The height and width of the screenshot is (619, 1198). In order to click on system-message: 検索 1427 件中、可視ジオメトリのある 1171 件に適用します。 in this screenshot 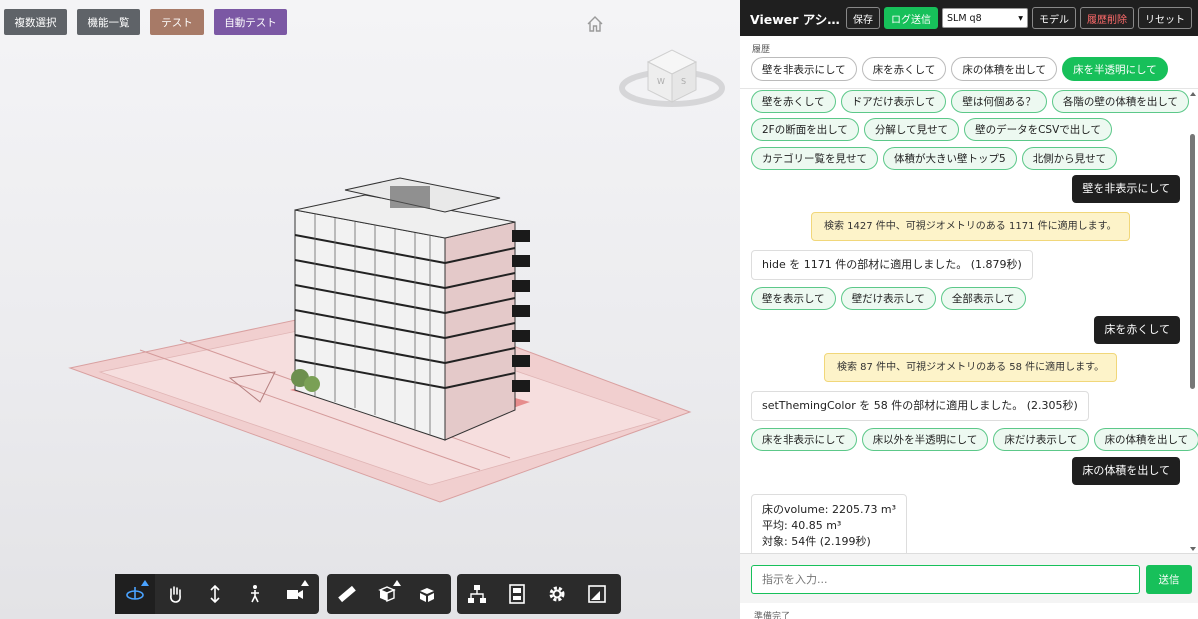, I will do `click(970, 226)`.